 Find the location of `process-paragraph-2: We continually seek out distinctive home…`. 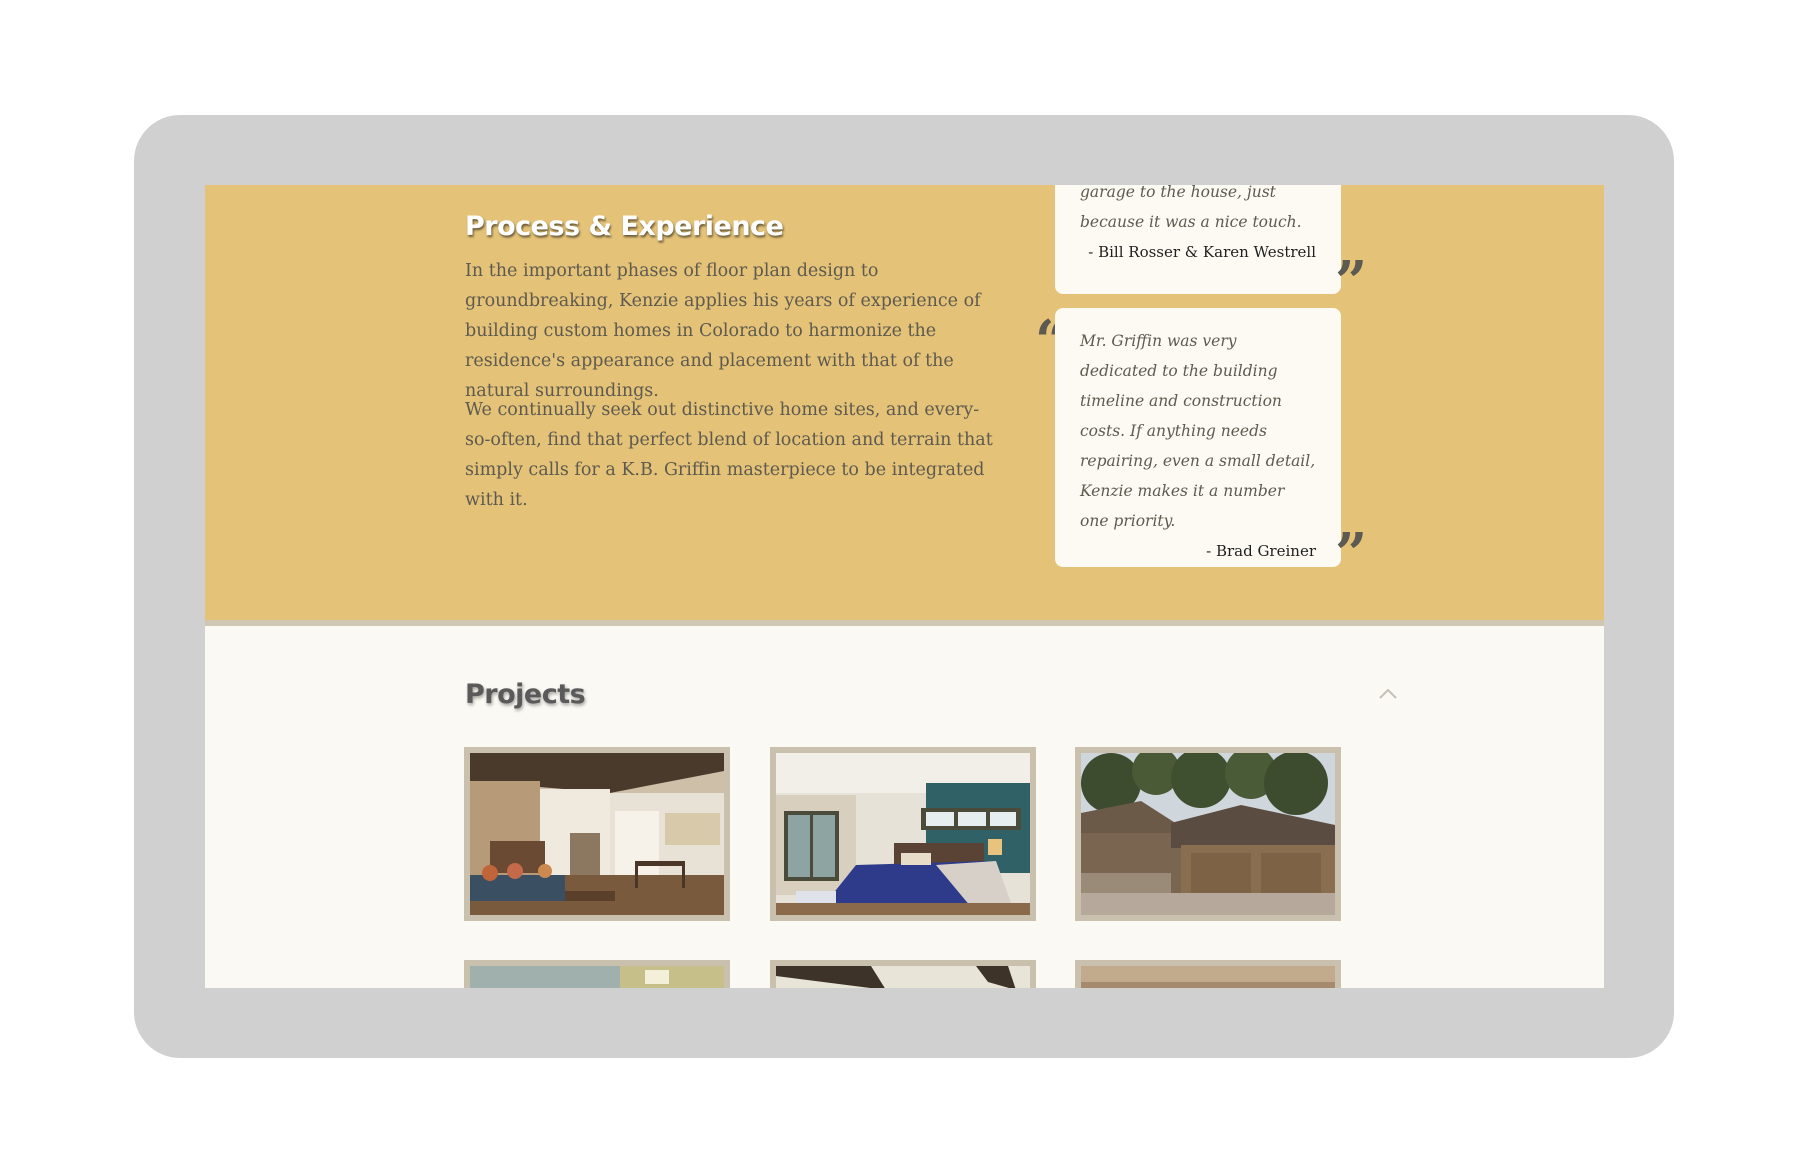

process-paragraph-2: We continually seek out distinctive home… is located at coordinates (729, 455).